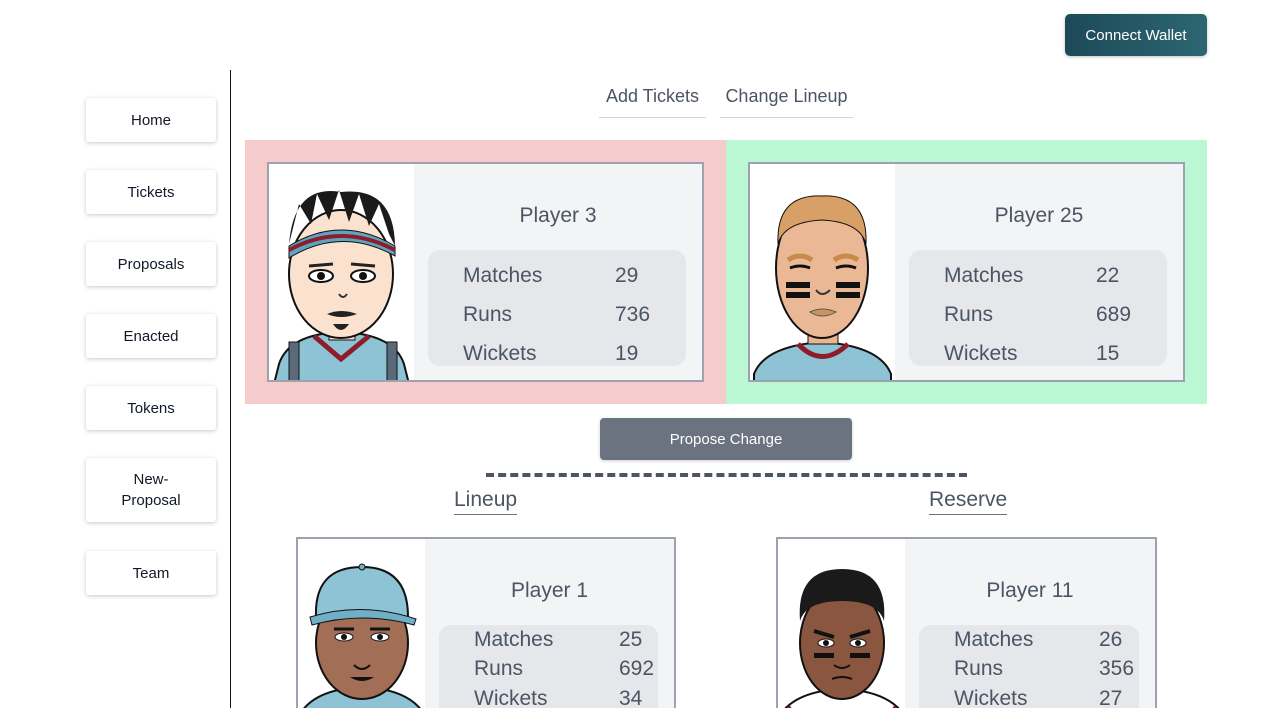 The width and height of the screenshot is (1280, 708). What do you see at coordinates (574, 275) in the screenshot?
I see `stat-row-matches: Matches 29` at bounding box center [574, 275].